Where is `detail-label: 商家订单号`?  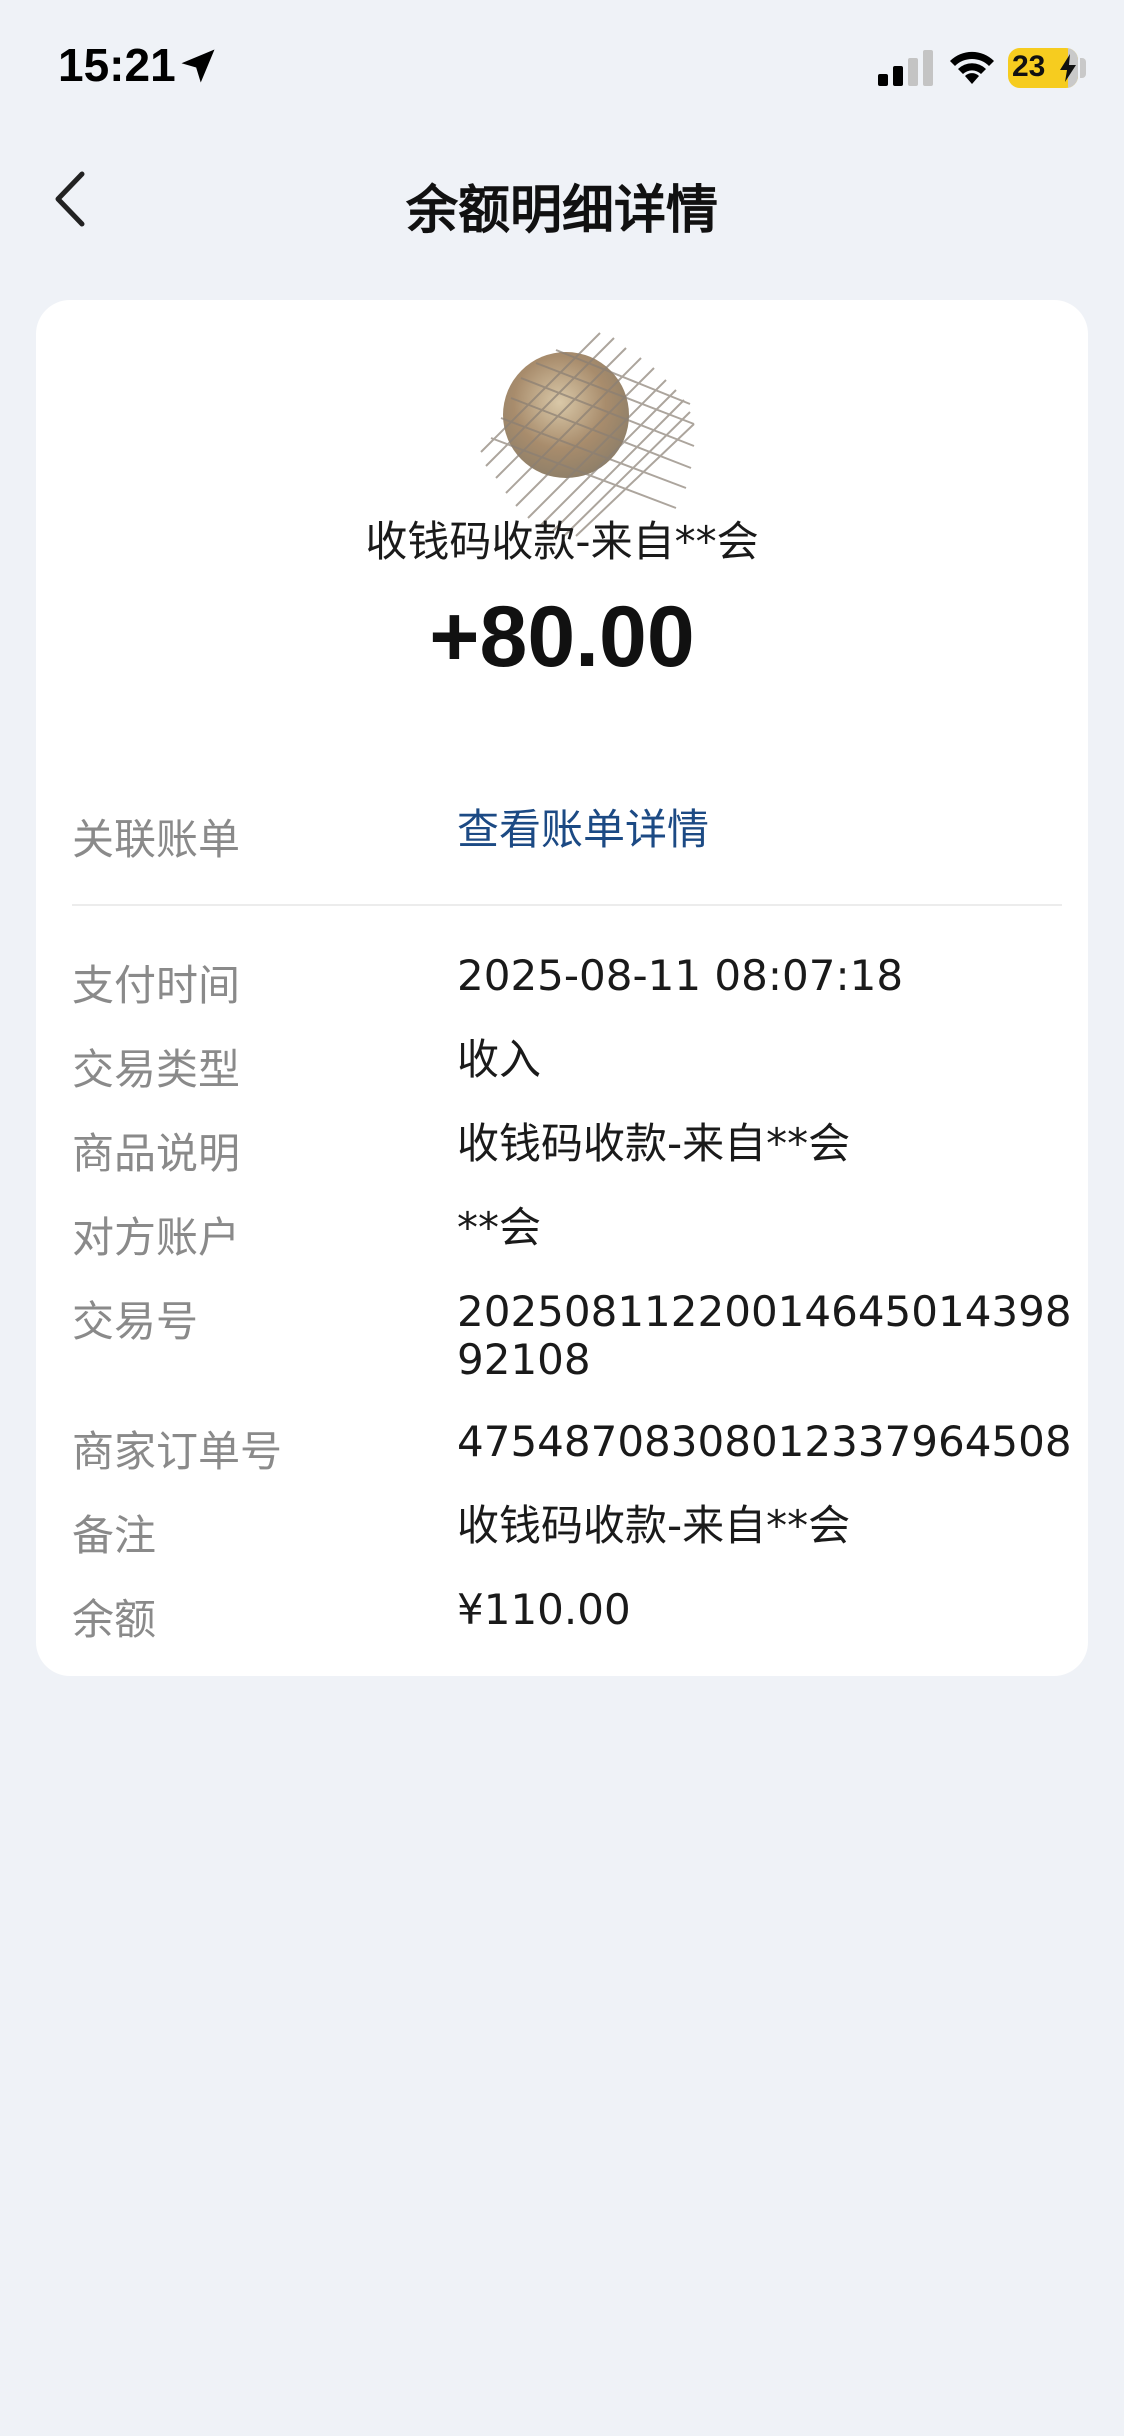
detail-label: 商家订单号 is located at coordinates (177, 1451).